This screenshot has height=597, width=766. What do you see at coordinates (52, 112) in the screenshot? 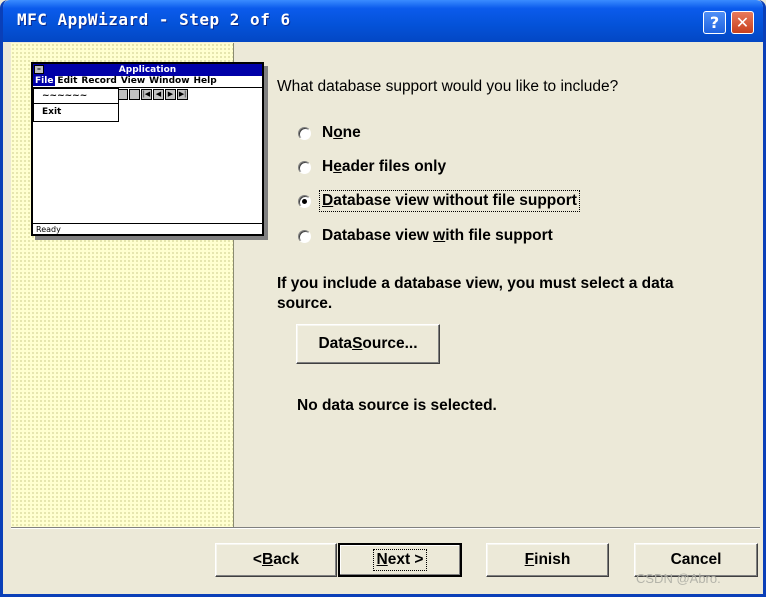
I see `preview-dropdown-exit: Exit` at bounding box center [52, 112].